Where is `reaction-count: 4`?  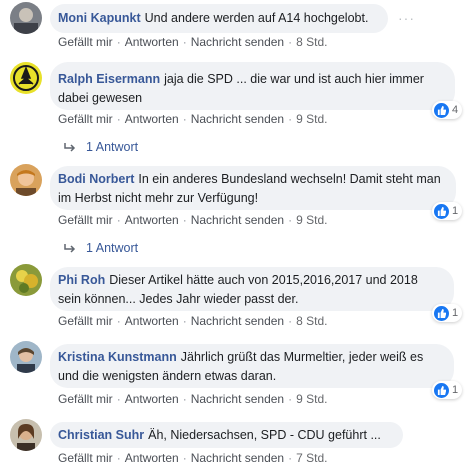
reaction-count: 4 is located at coordinates (447, 110).